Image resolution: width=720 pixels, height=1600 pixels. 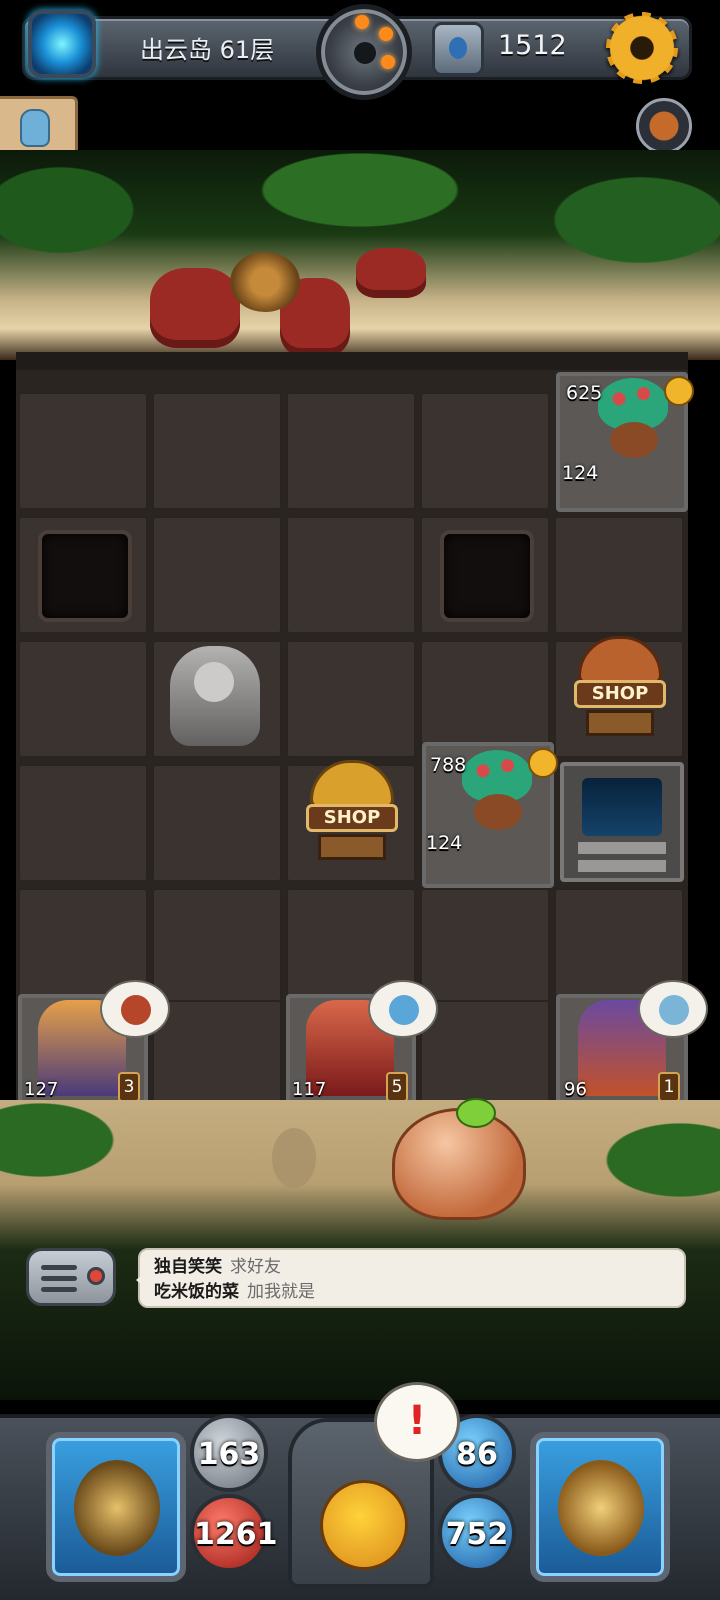 I want to click on whirlwind-icon, so click(x=404, y=1010).